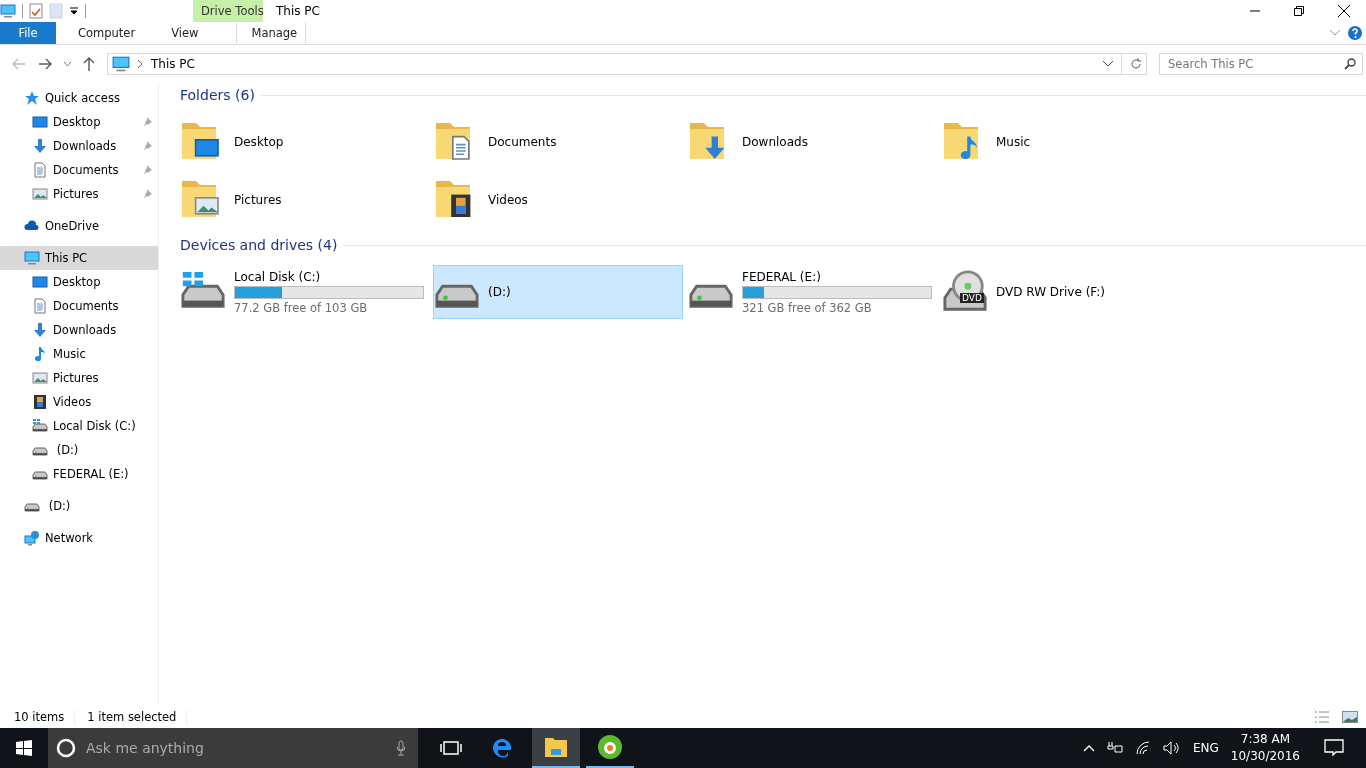 The image size is (1366, 768). I want to click on drive-name: DVD RW Drive (F:), so click(1051, 292).